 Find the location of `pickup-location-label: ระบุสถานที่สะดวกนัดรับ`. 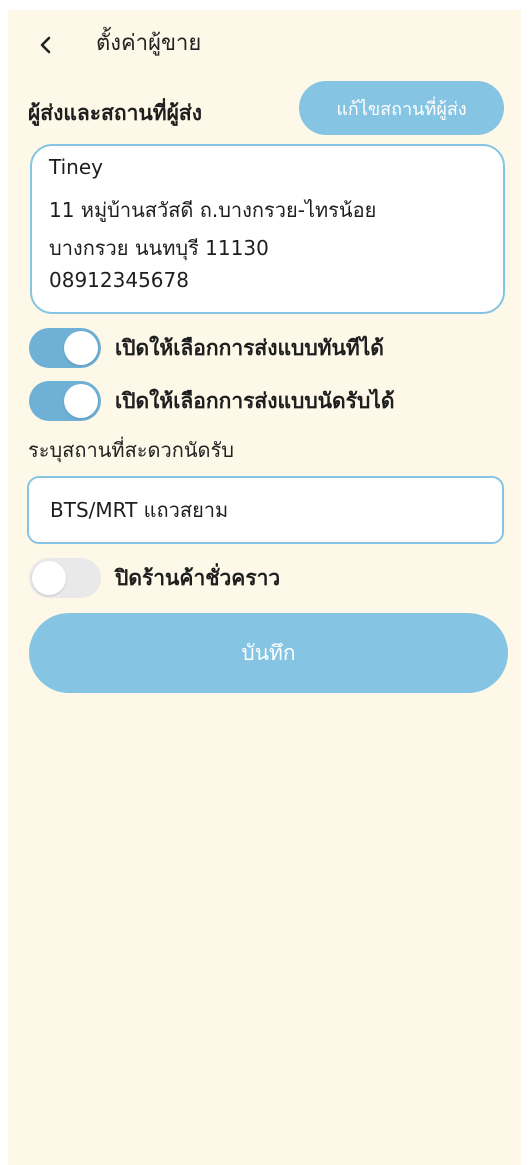

pickup-location-label: ระบุสถานที่สะดวกนัดรับ is located at coordinates (131, 450).